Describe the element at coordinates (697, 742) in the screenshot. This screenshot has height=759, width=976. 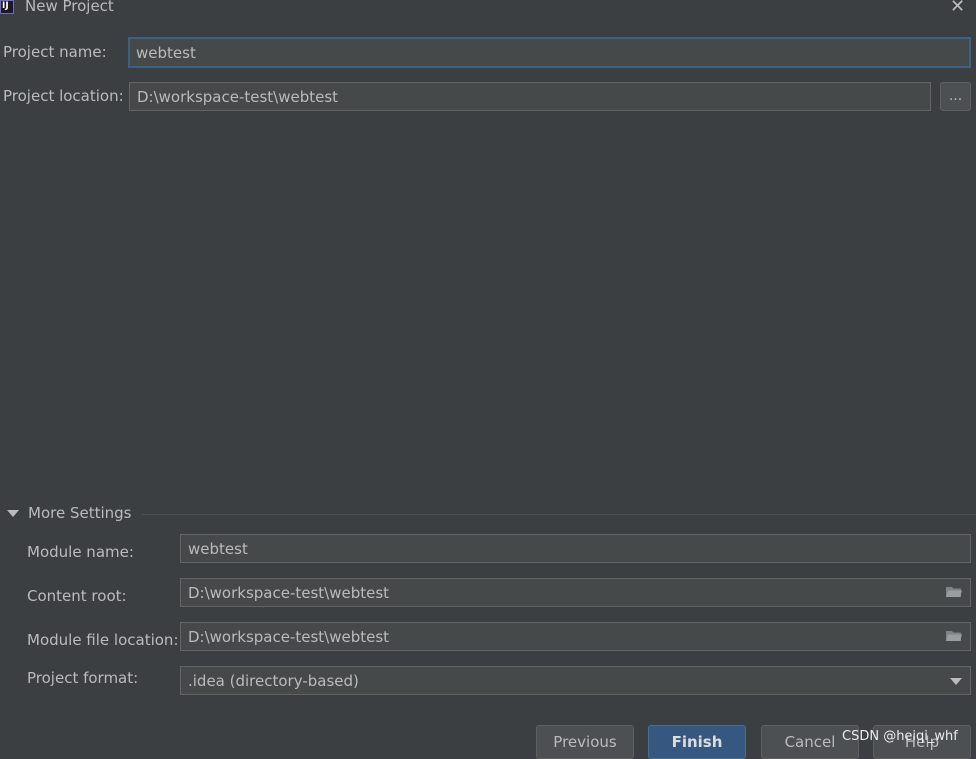
I see `finish-button: Finish` at that location.